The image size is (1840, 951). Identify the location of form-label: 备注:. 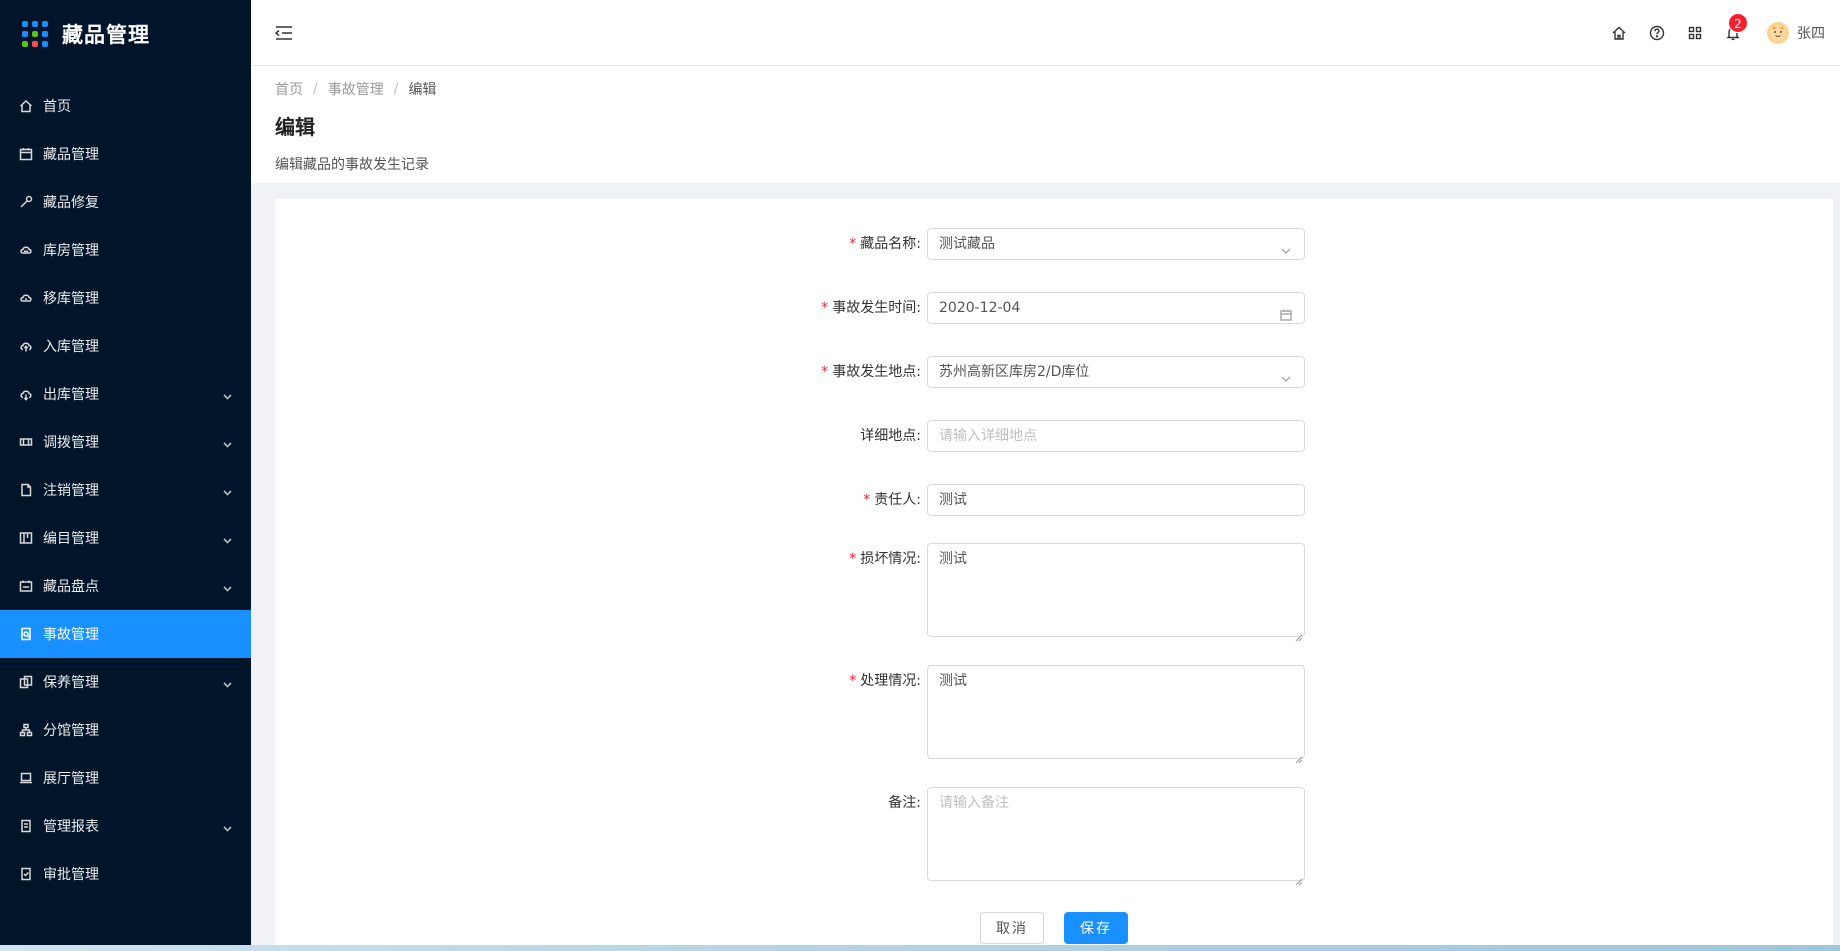
(601, 834).